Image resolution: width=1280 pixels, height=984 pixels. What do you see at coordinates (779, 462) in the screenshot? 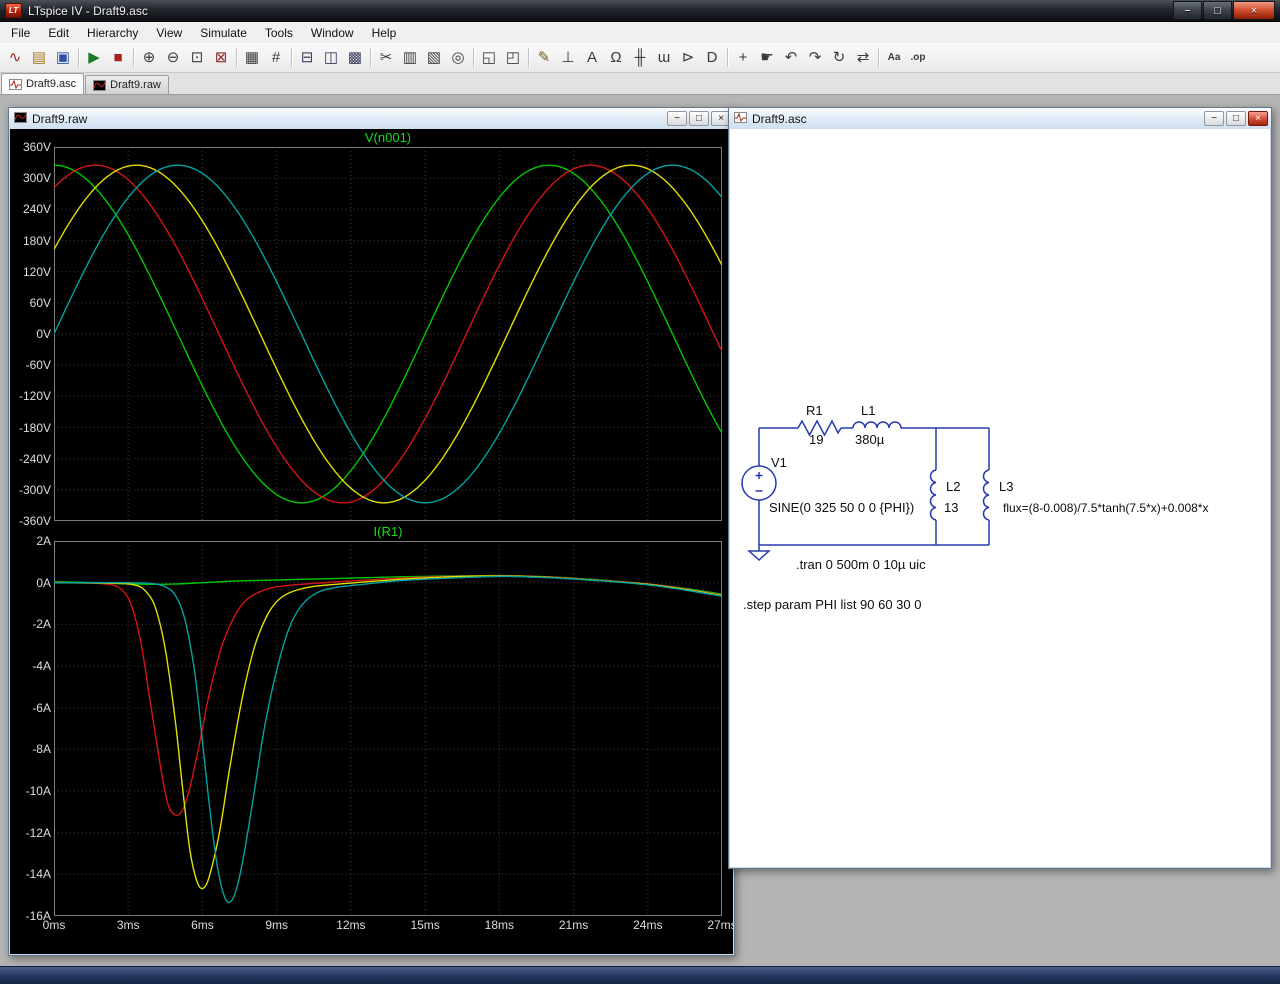
I see `label-V1: V1` at bounding box center [779, 462].